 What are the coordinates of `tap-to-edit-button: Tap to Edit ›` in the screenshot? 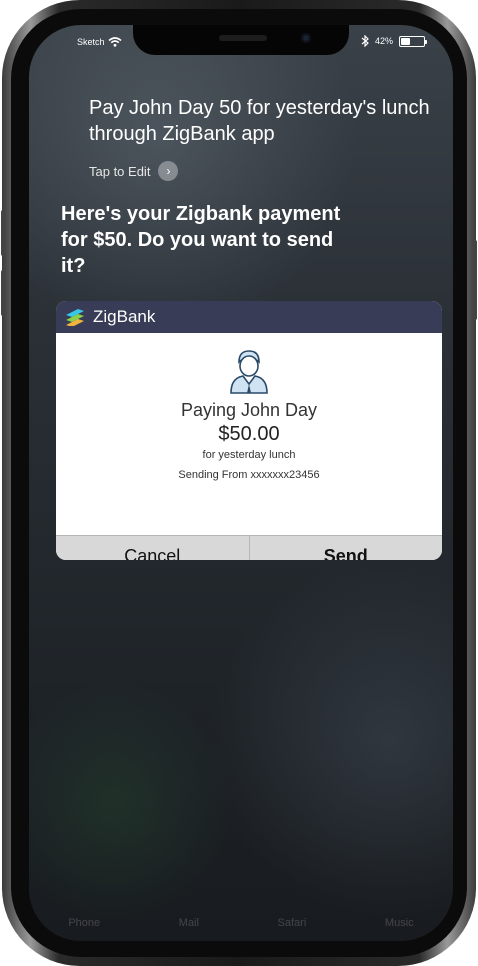 It's located at (134, 171).